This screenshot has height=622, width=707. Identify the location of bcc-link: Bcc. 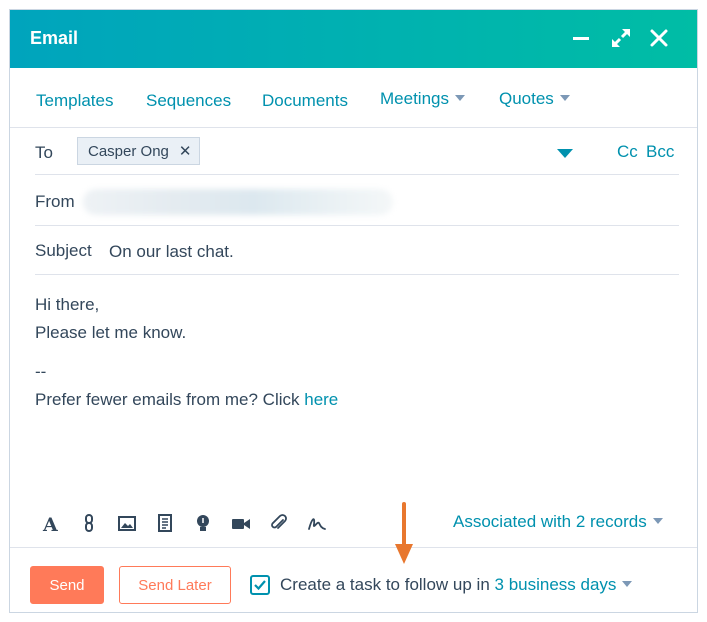
(660, 152).